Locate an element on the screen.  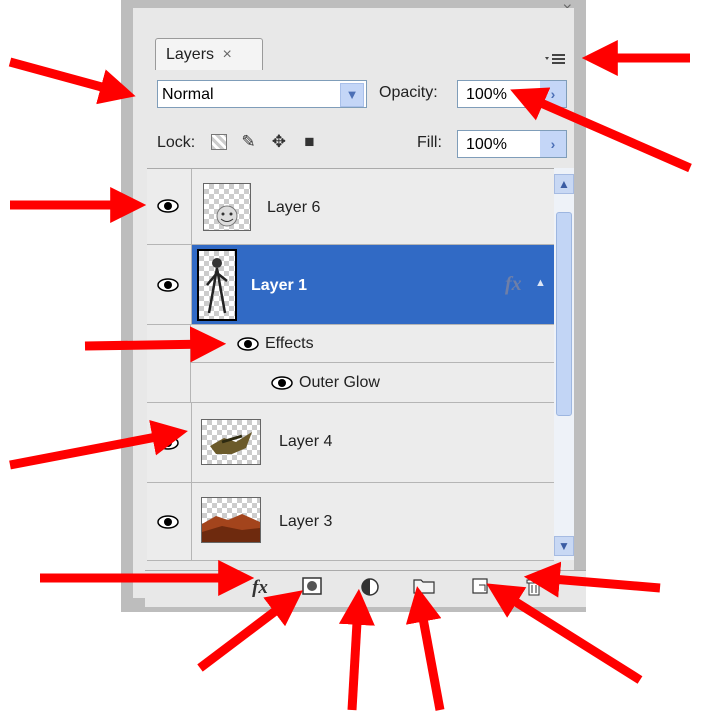
folder-icon is located at coordinates (424, 588).